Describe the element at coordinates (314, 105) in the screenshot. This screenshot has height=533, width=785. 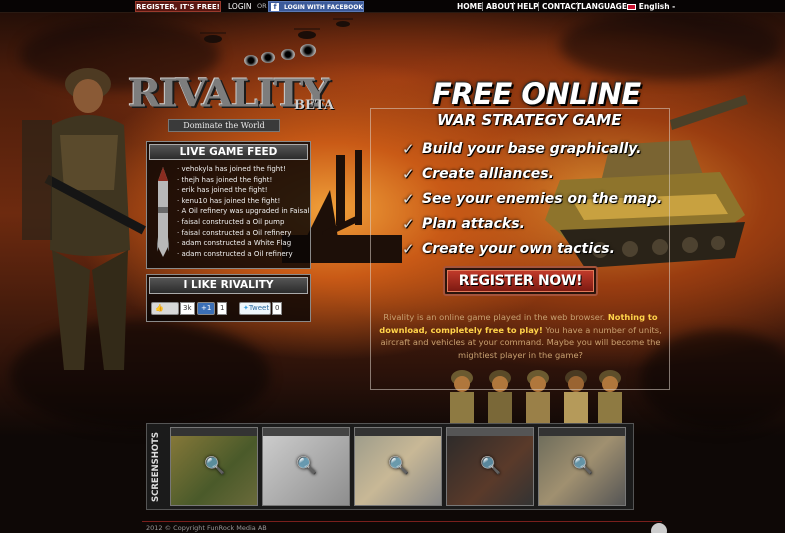
I see `beta-badge: BETA` at that location.